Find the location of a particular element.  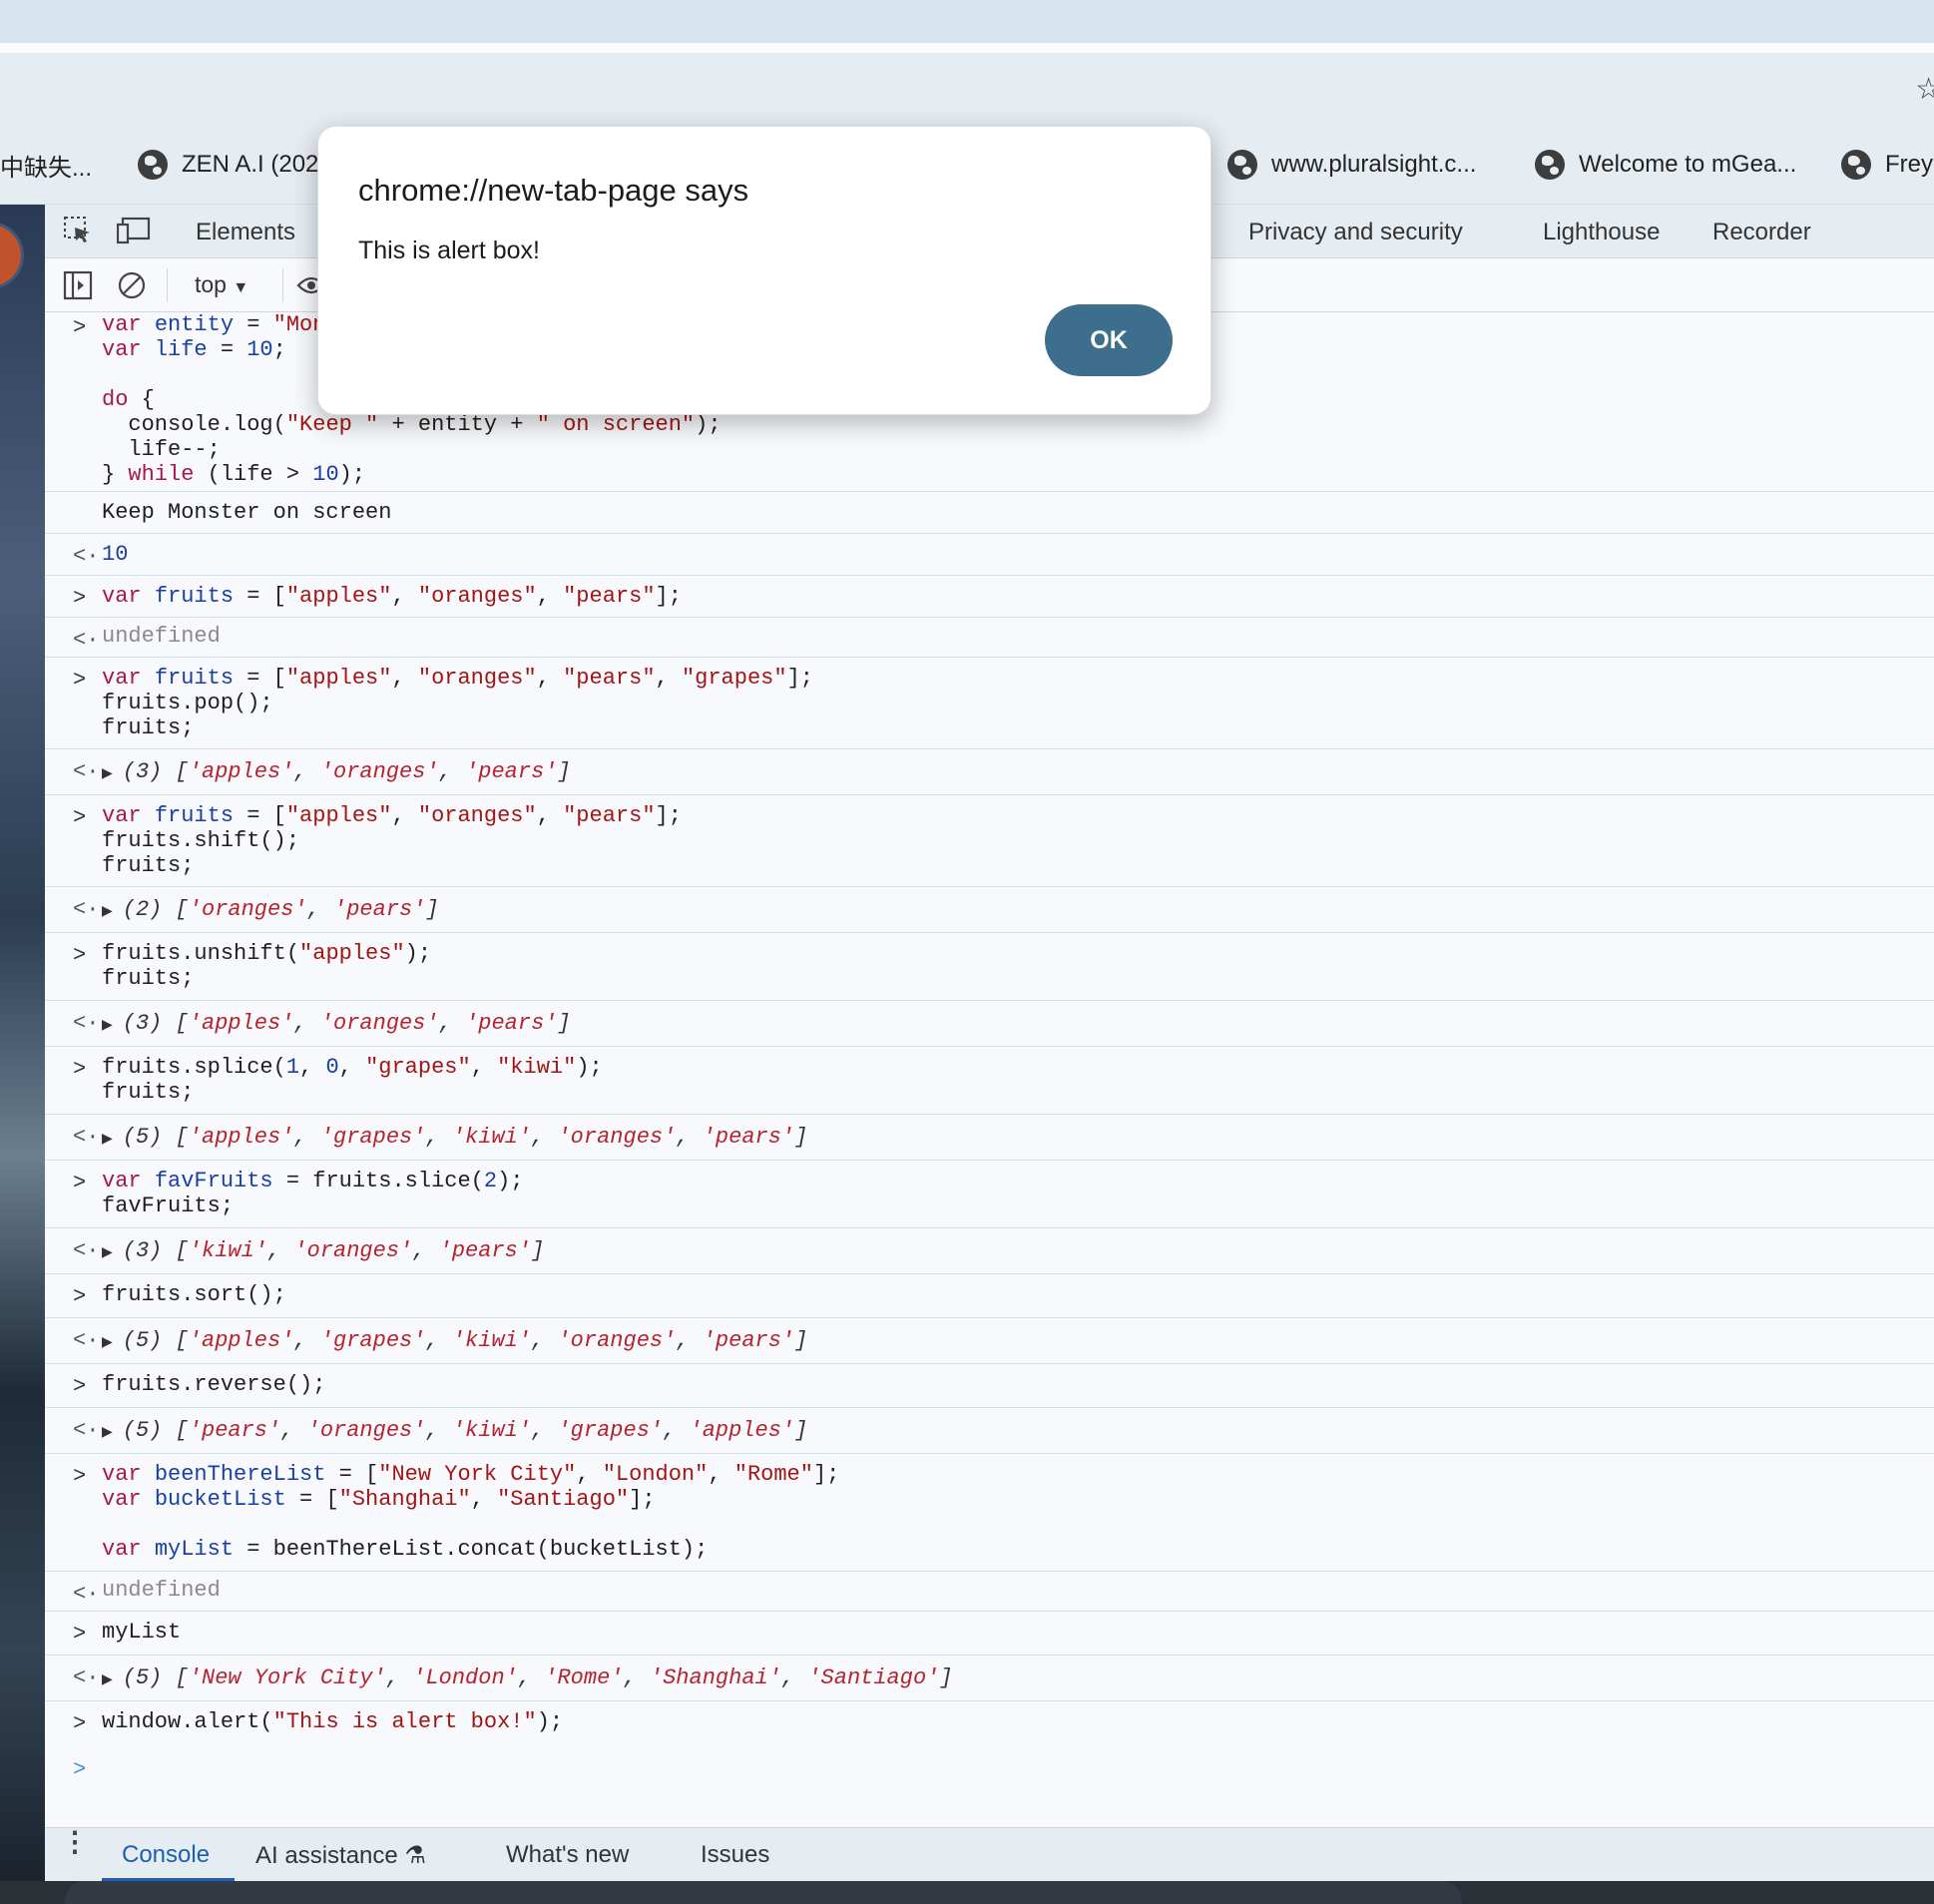

code-token: "This is alert box!" is located at coordinates (404, 1721).